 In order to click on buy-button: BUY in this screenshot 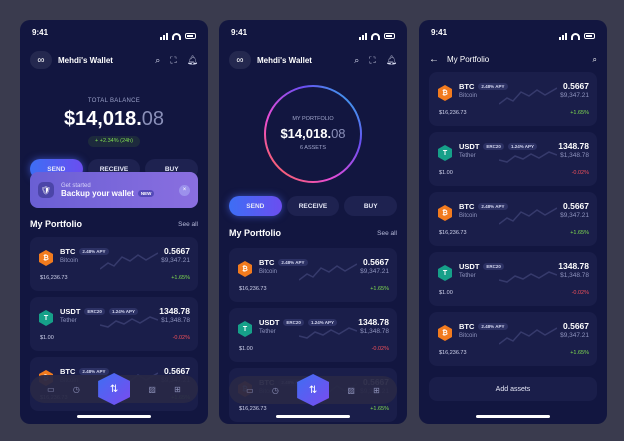, I will do `click(371, 206)`.